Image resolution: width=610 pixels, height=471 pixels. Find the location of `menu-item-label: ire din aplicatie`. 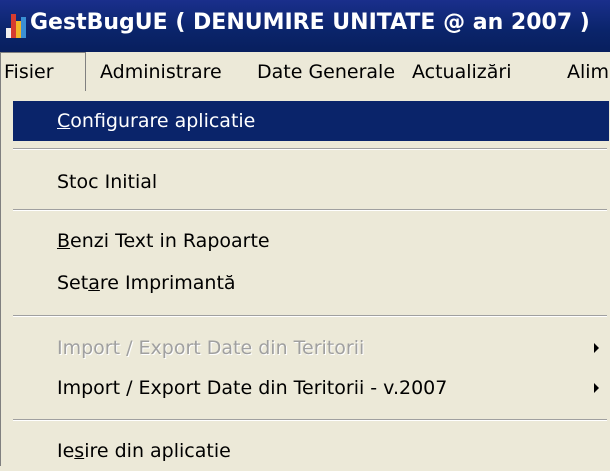

menu-item-label: ire din aplicatie is located at coordinates (157, 451).